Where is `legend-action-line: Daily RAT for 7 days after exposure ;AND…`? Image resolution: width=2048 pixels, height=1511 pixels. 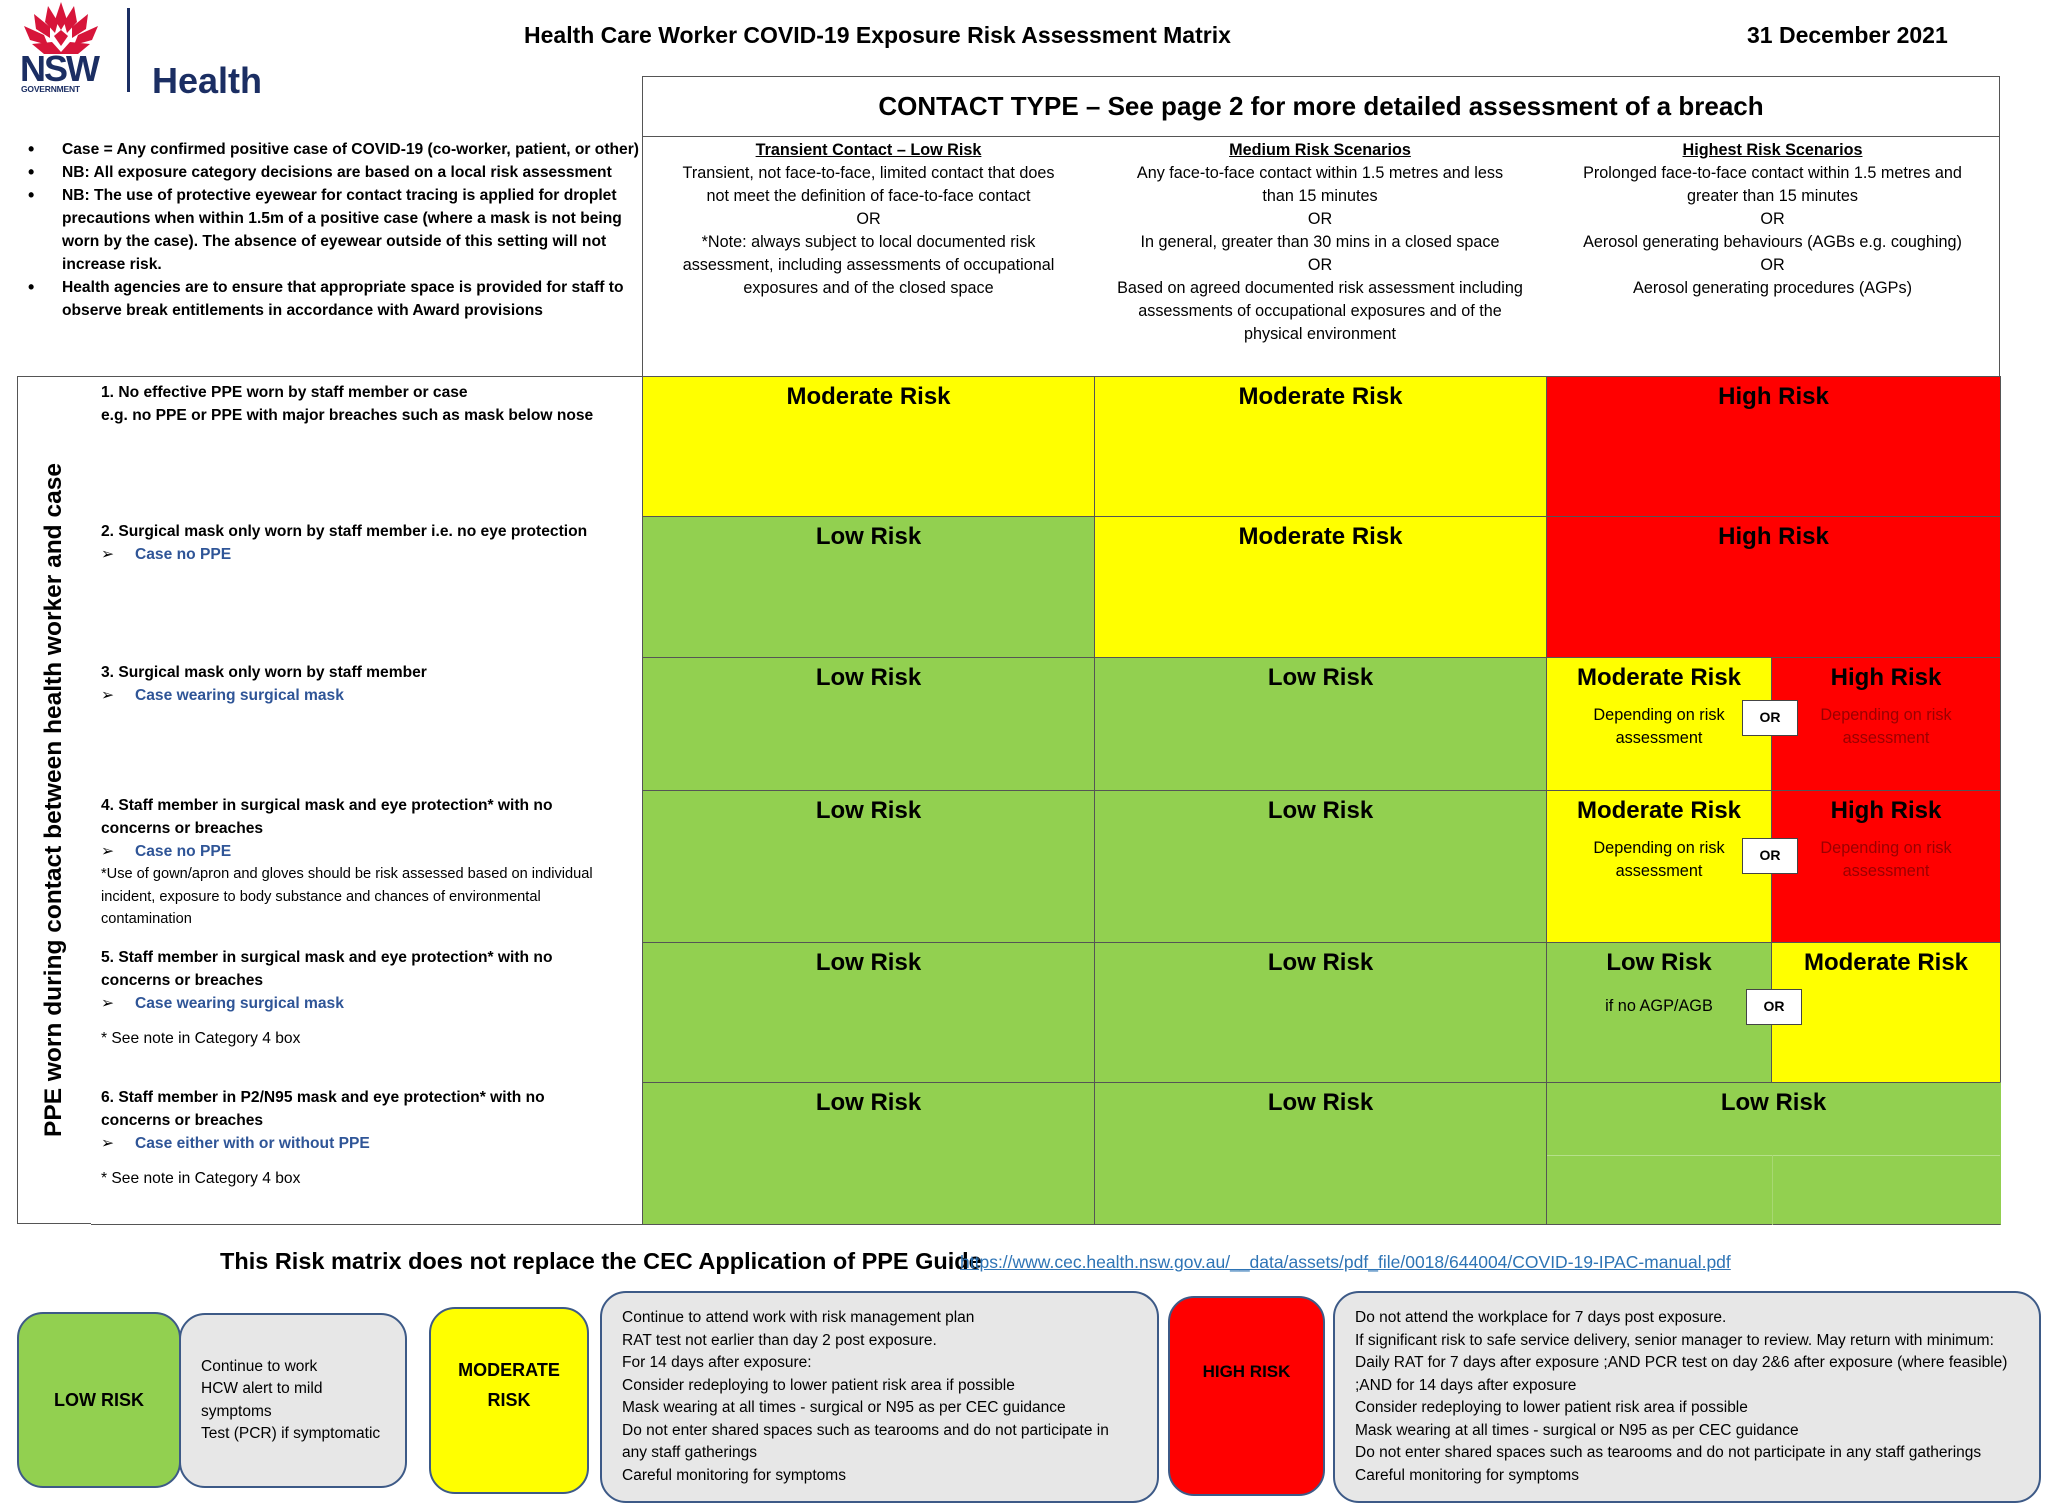 legend-action-line: Daily RAT for 7 days after exposure ;AND… is located at coordinates (1681, 1362).